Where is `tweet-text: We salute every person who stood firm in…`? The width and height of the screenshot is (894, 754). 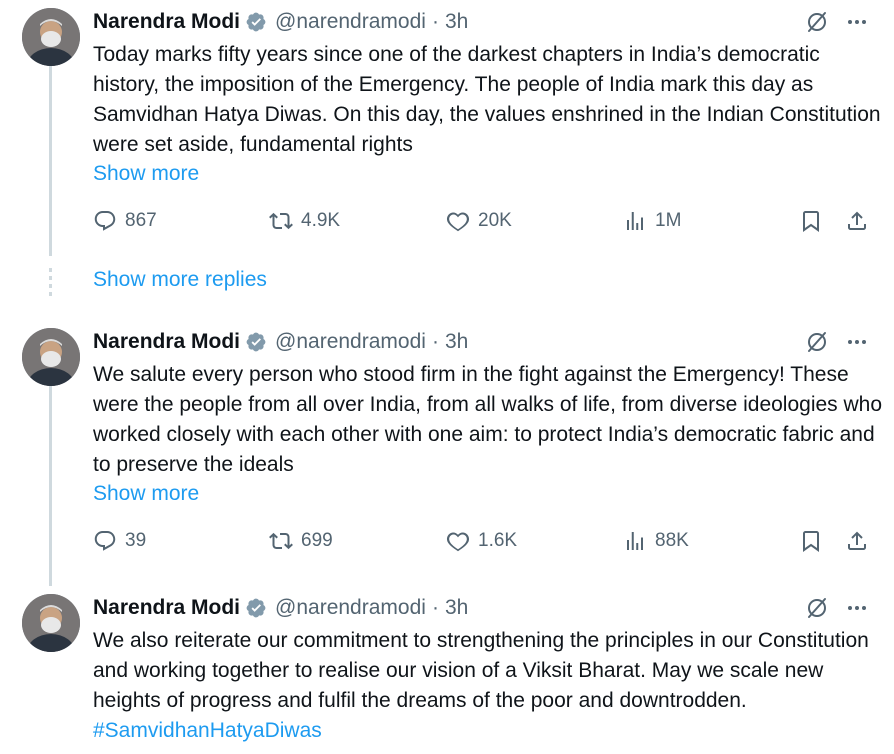
tweet-text: We salute every person who stood firm in… is located at coordinates (490, 419).